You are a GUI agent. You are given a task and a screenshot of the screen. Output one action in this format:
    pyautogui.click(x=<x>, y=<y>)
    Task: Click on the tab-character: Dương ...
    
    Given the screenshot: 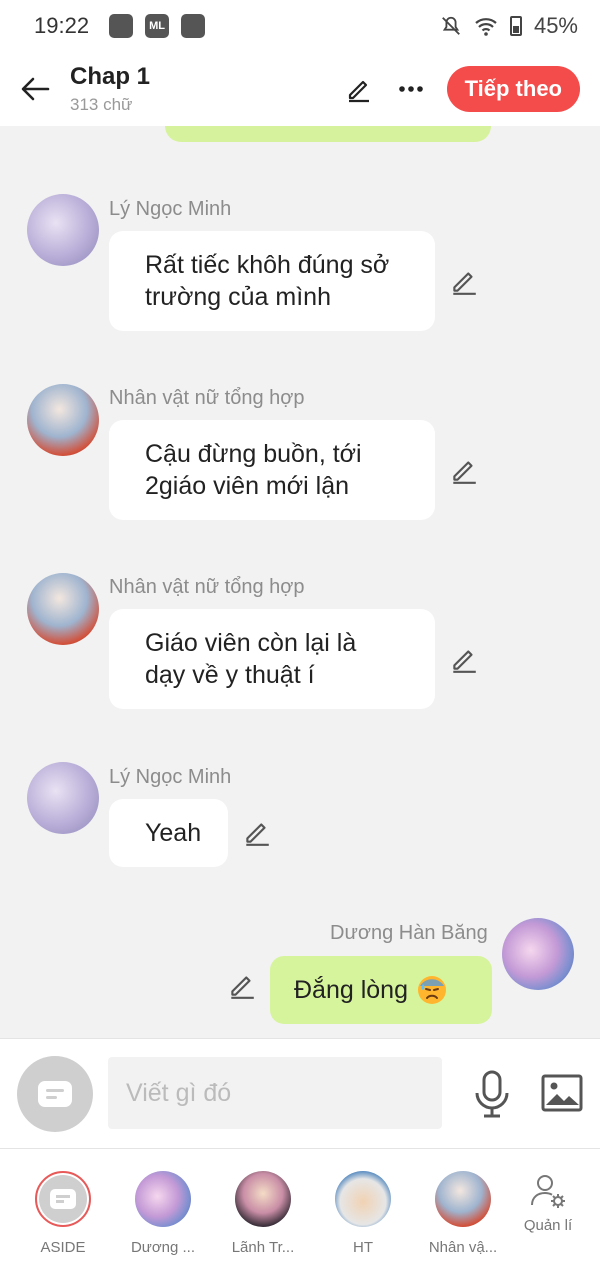 What is the action you would take?
    pyautogui.click(x=163, y=1208)
    